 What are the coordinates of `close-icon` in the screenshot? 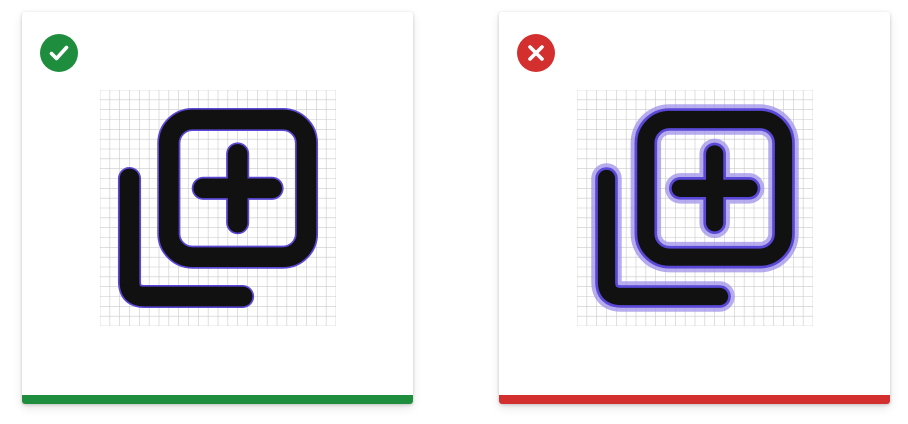 It's located at (536, 53).